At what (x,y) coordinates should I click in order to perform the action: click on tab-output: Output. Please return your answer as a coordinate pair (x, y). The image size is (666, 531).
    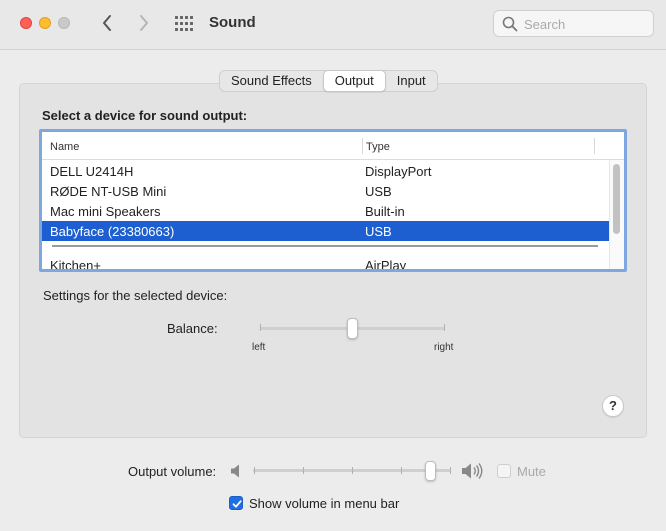
    Looking at the image, I should click on (354, 81).